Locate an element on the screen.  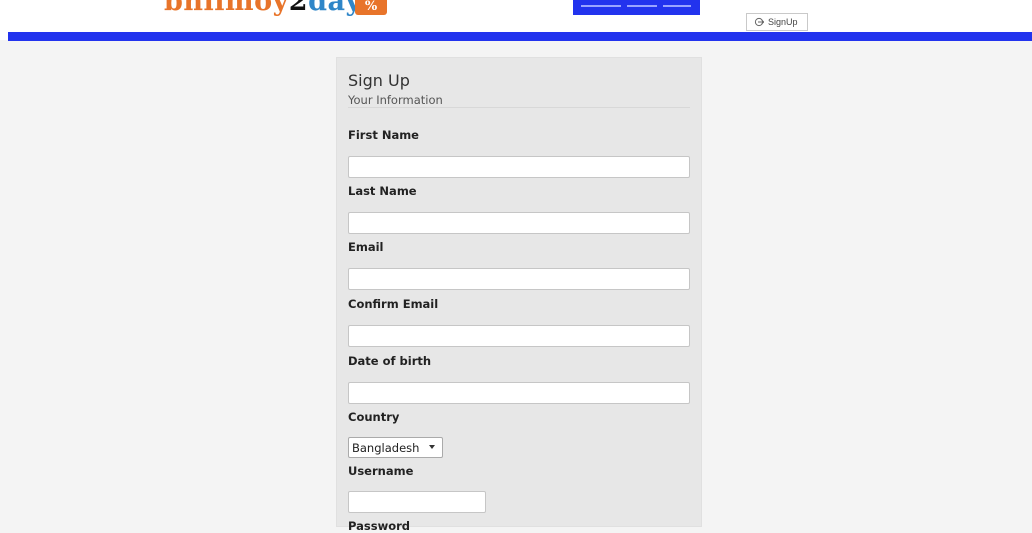
username-label: Username is located at coordinates (381, 471).